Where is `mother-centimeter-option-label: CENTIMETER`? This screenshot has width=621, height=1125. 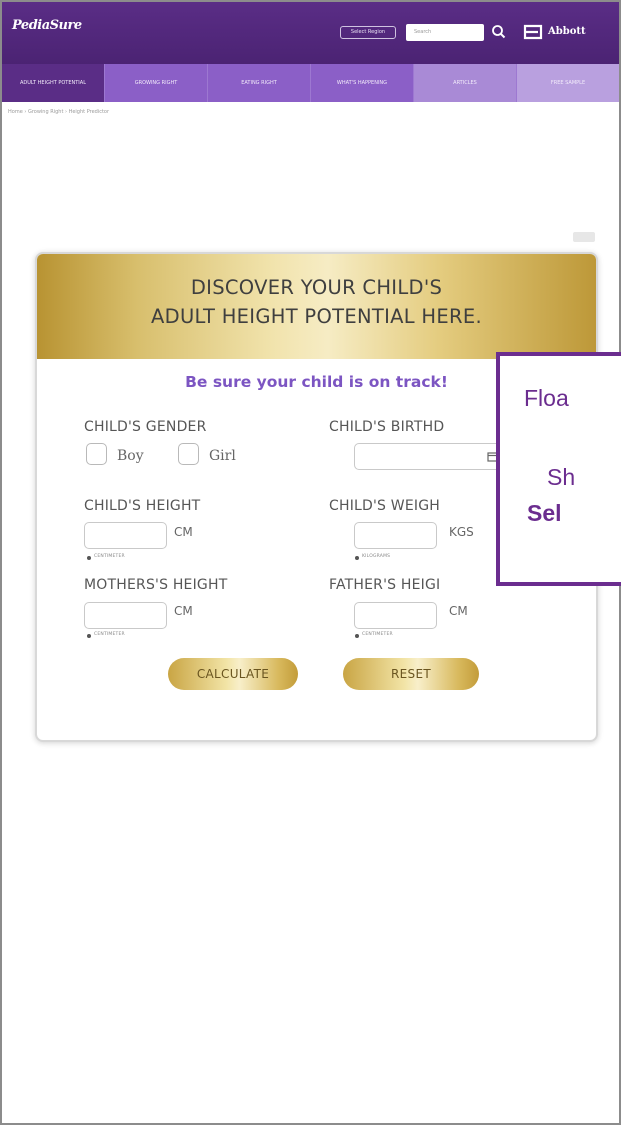 mother-centimeter-option-label: CENTIMETER is located at coordinates (109, 634).